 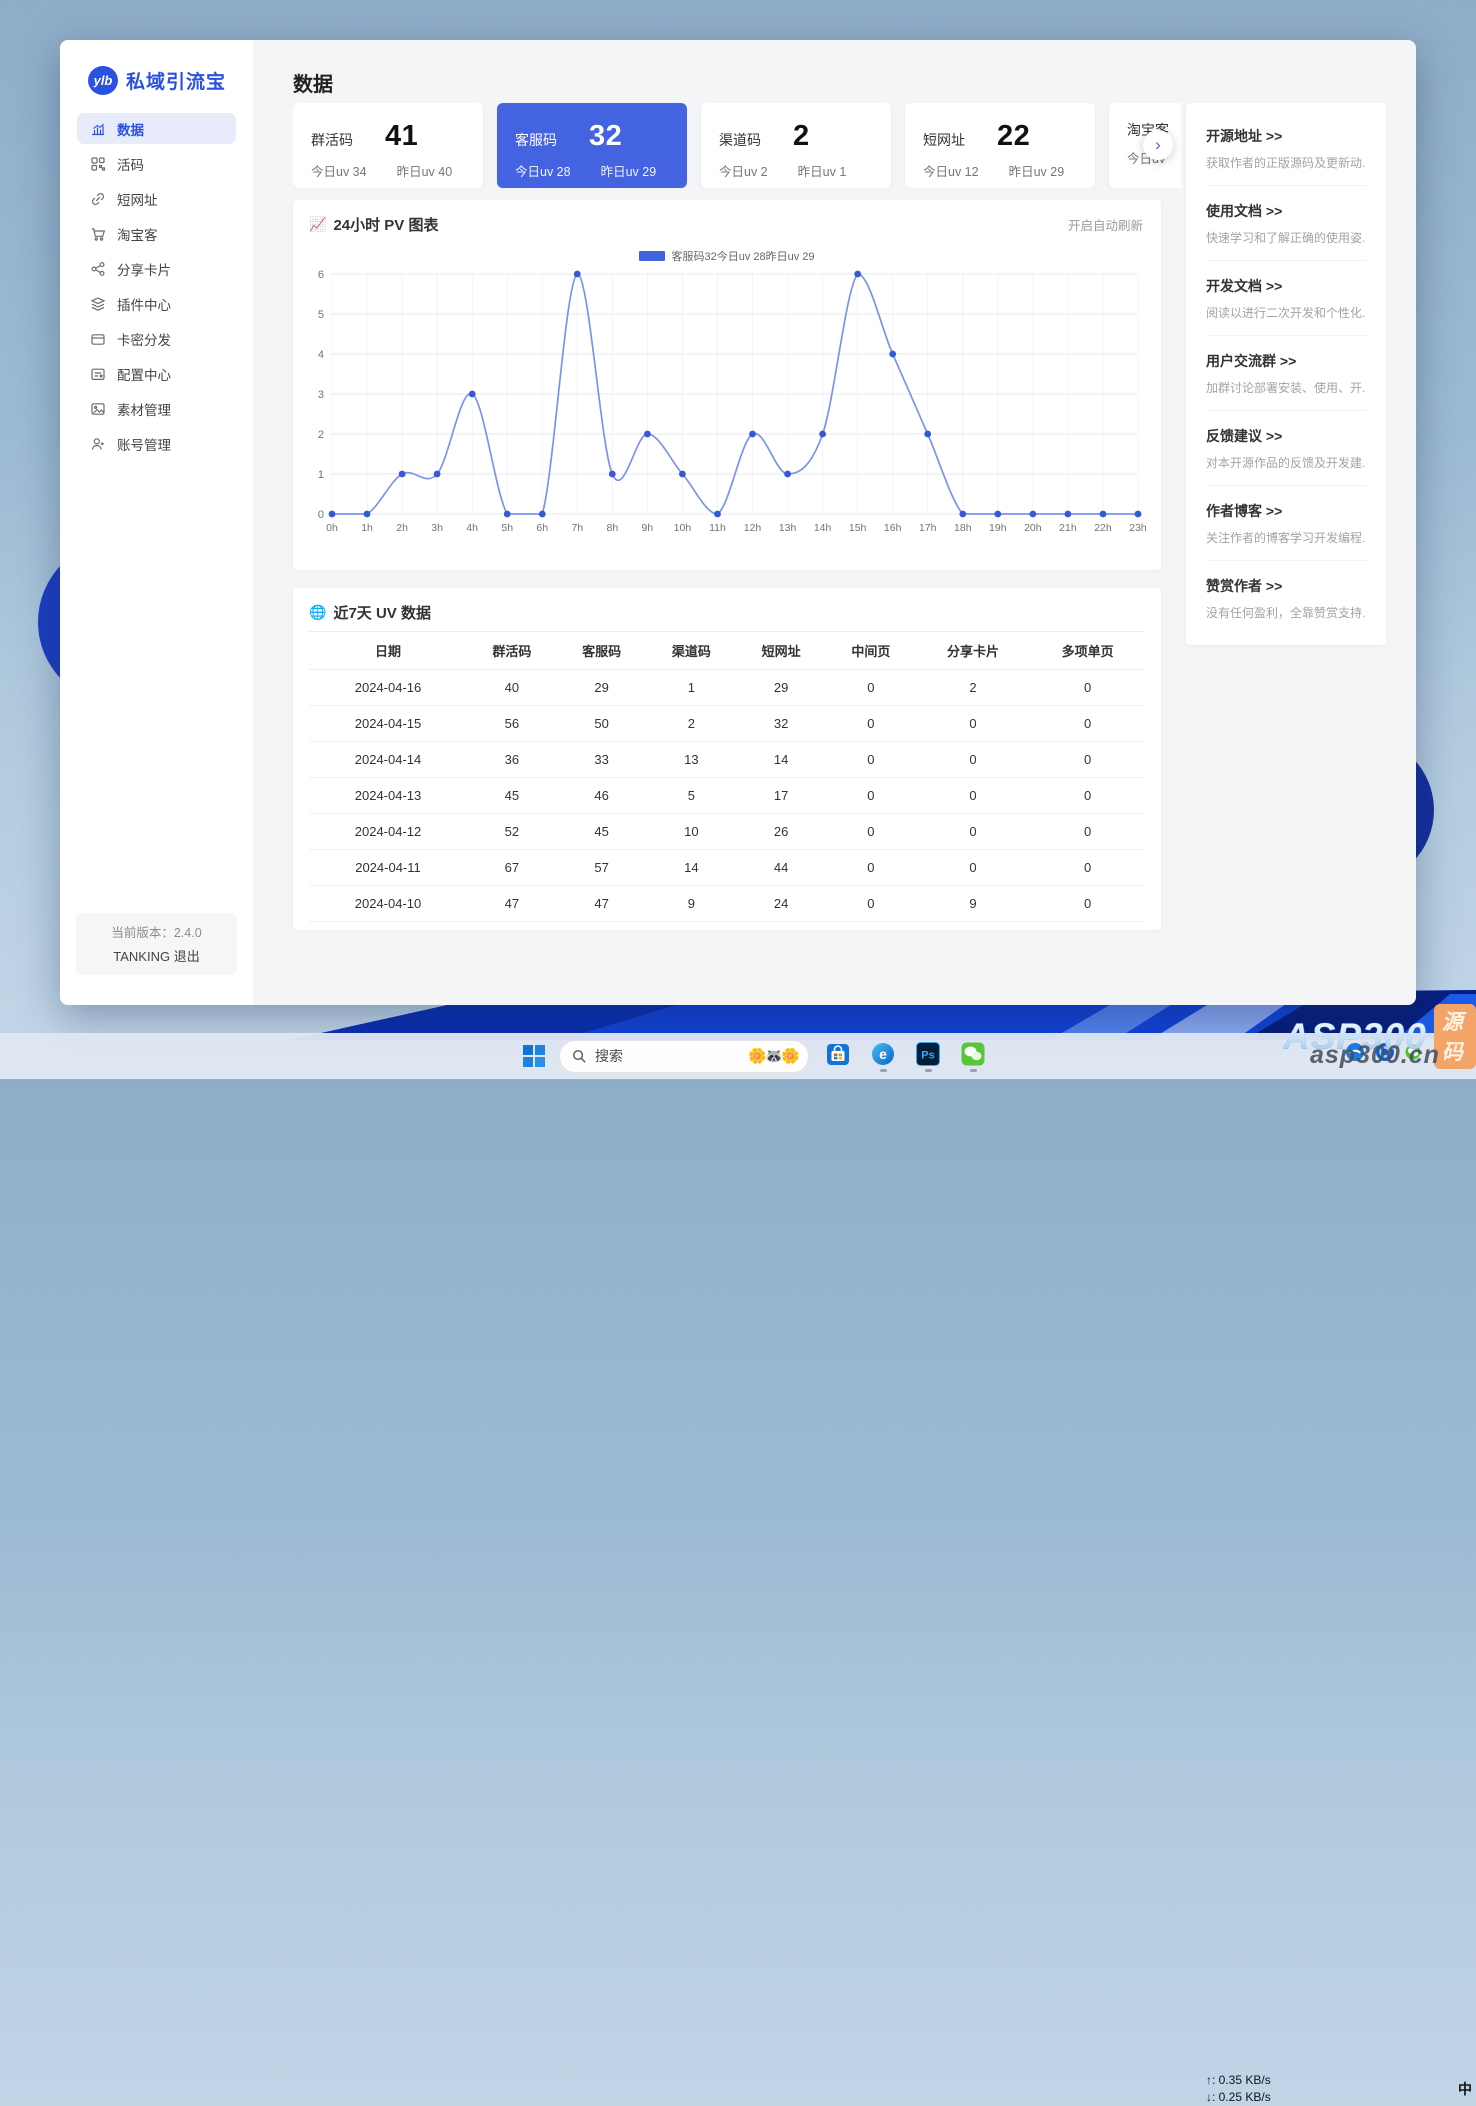 I want to click on table-cell: 36, so click(x=512, y=759).